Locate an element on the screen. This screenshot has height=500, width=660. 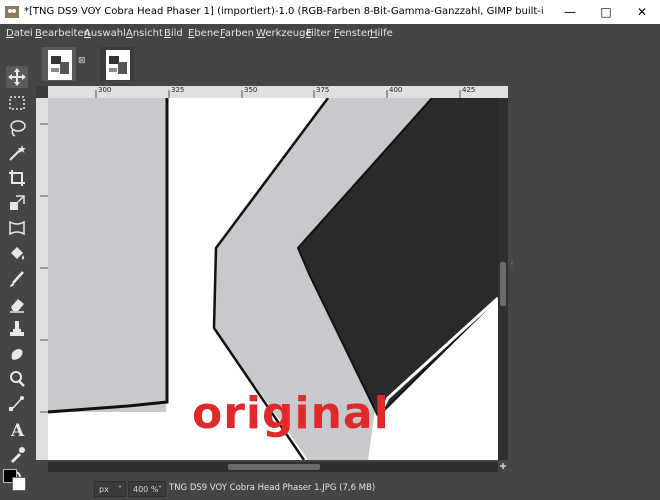
paintbrush-tool is located at coordinates (17, 279).